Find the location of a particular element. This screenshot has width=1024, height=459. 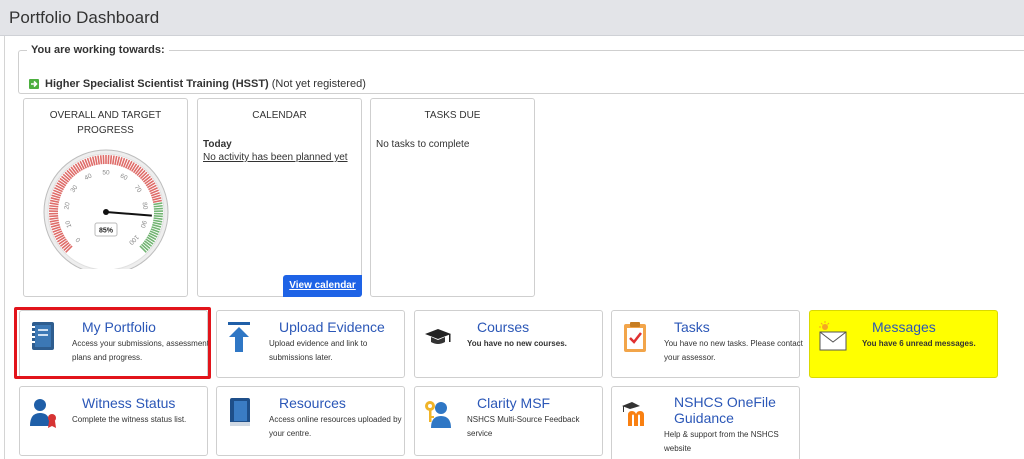

gauge-tick-label: 50 is located at coordinates (106, 173).